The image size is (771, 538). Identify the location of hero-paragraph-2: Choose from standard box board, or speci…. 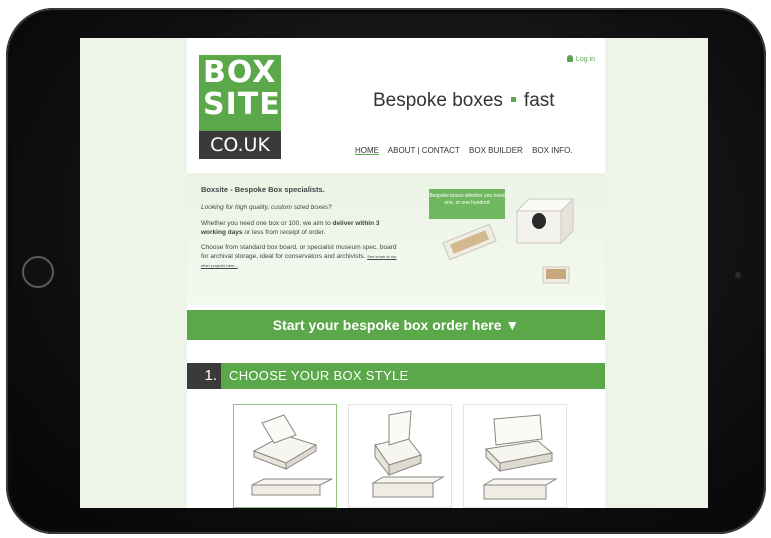
(299, 256).